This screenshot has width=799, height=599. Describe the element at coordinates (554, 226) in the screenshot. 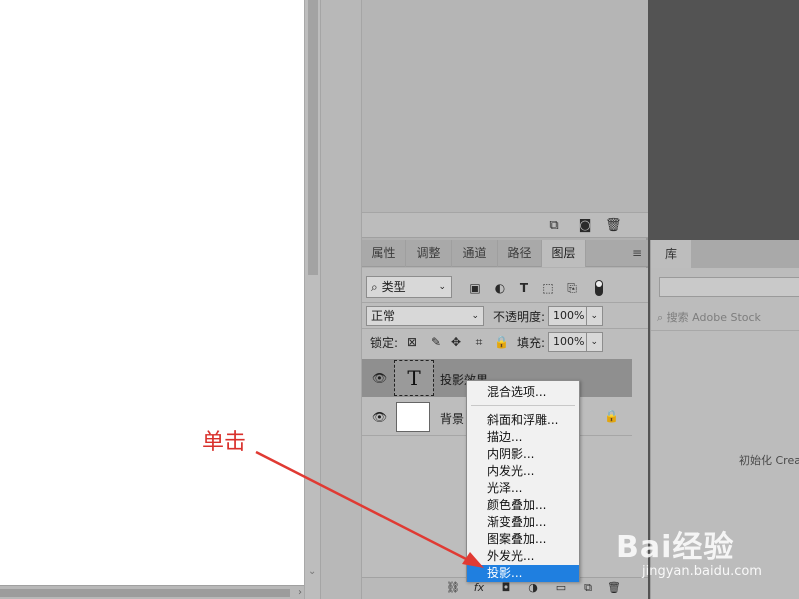

I see `new-snapshot-icon: ⧉` at that location.